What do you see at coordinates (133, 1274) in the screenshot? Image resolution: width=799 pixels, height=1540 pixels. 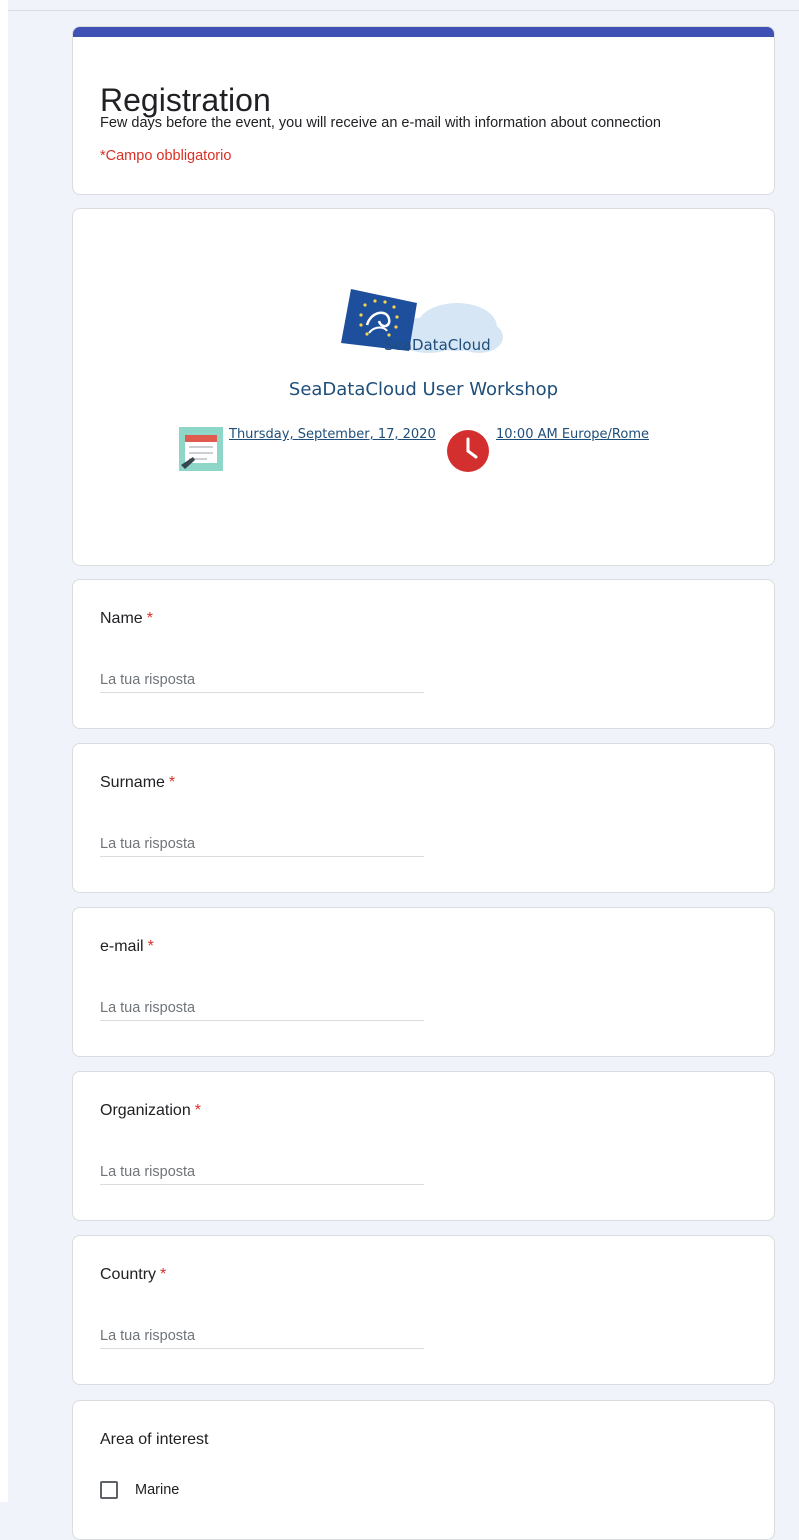 I see `question-label: Country *` at bounding box center [133, 1274].